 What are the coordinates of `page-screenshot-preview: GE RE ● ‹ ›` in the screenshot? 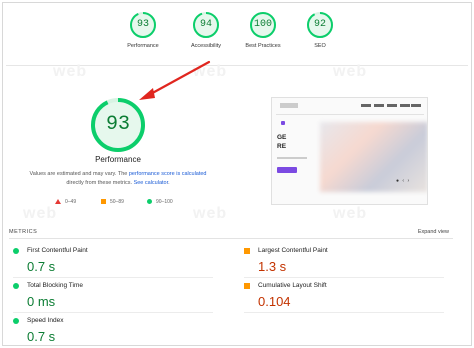 It's located at (349, 151).